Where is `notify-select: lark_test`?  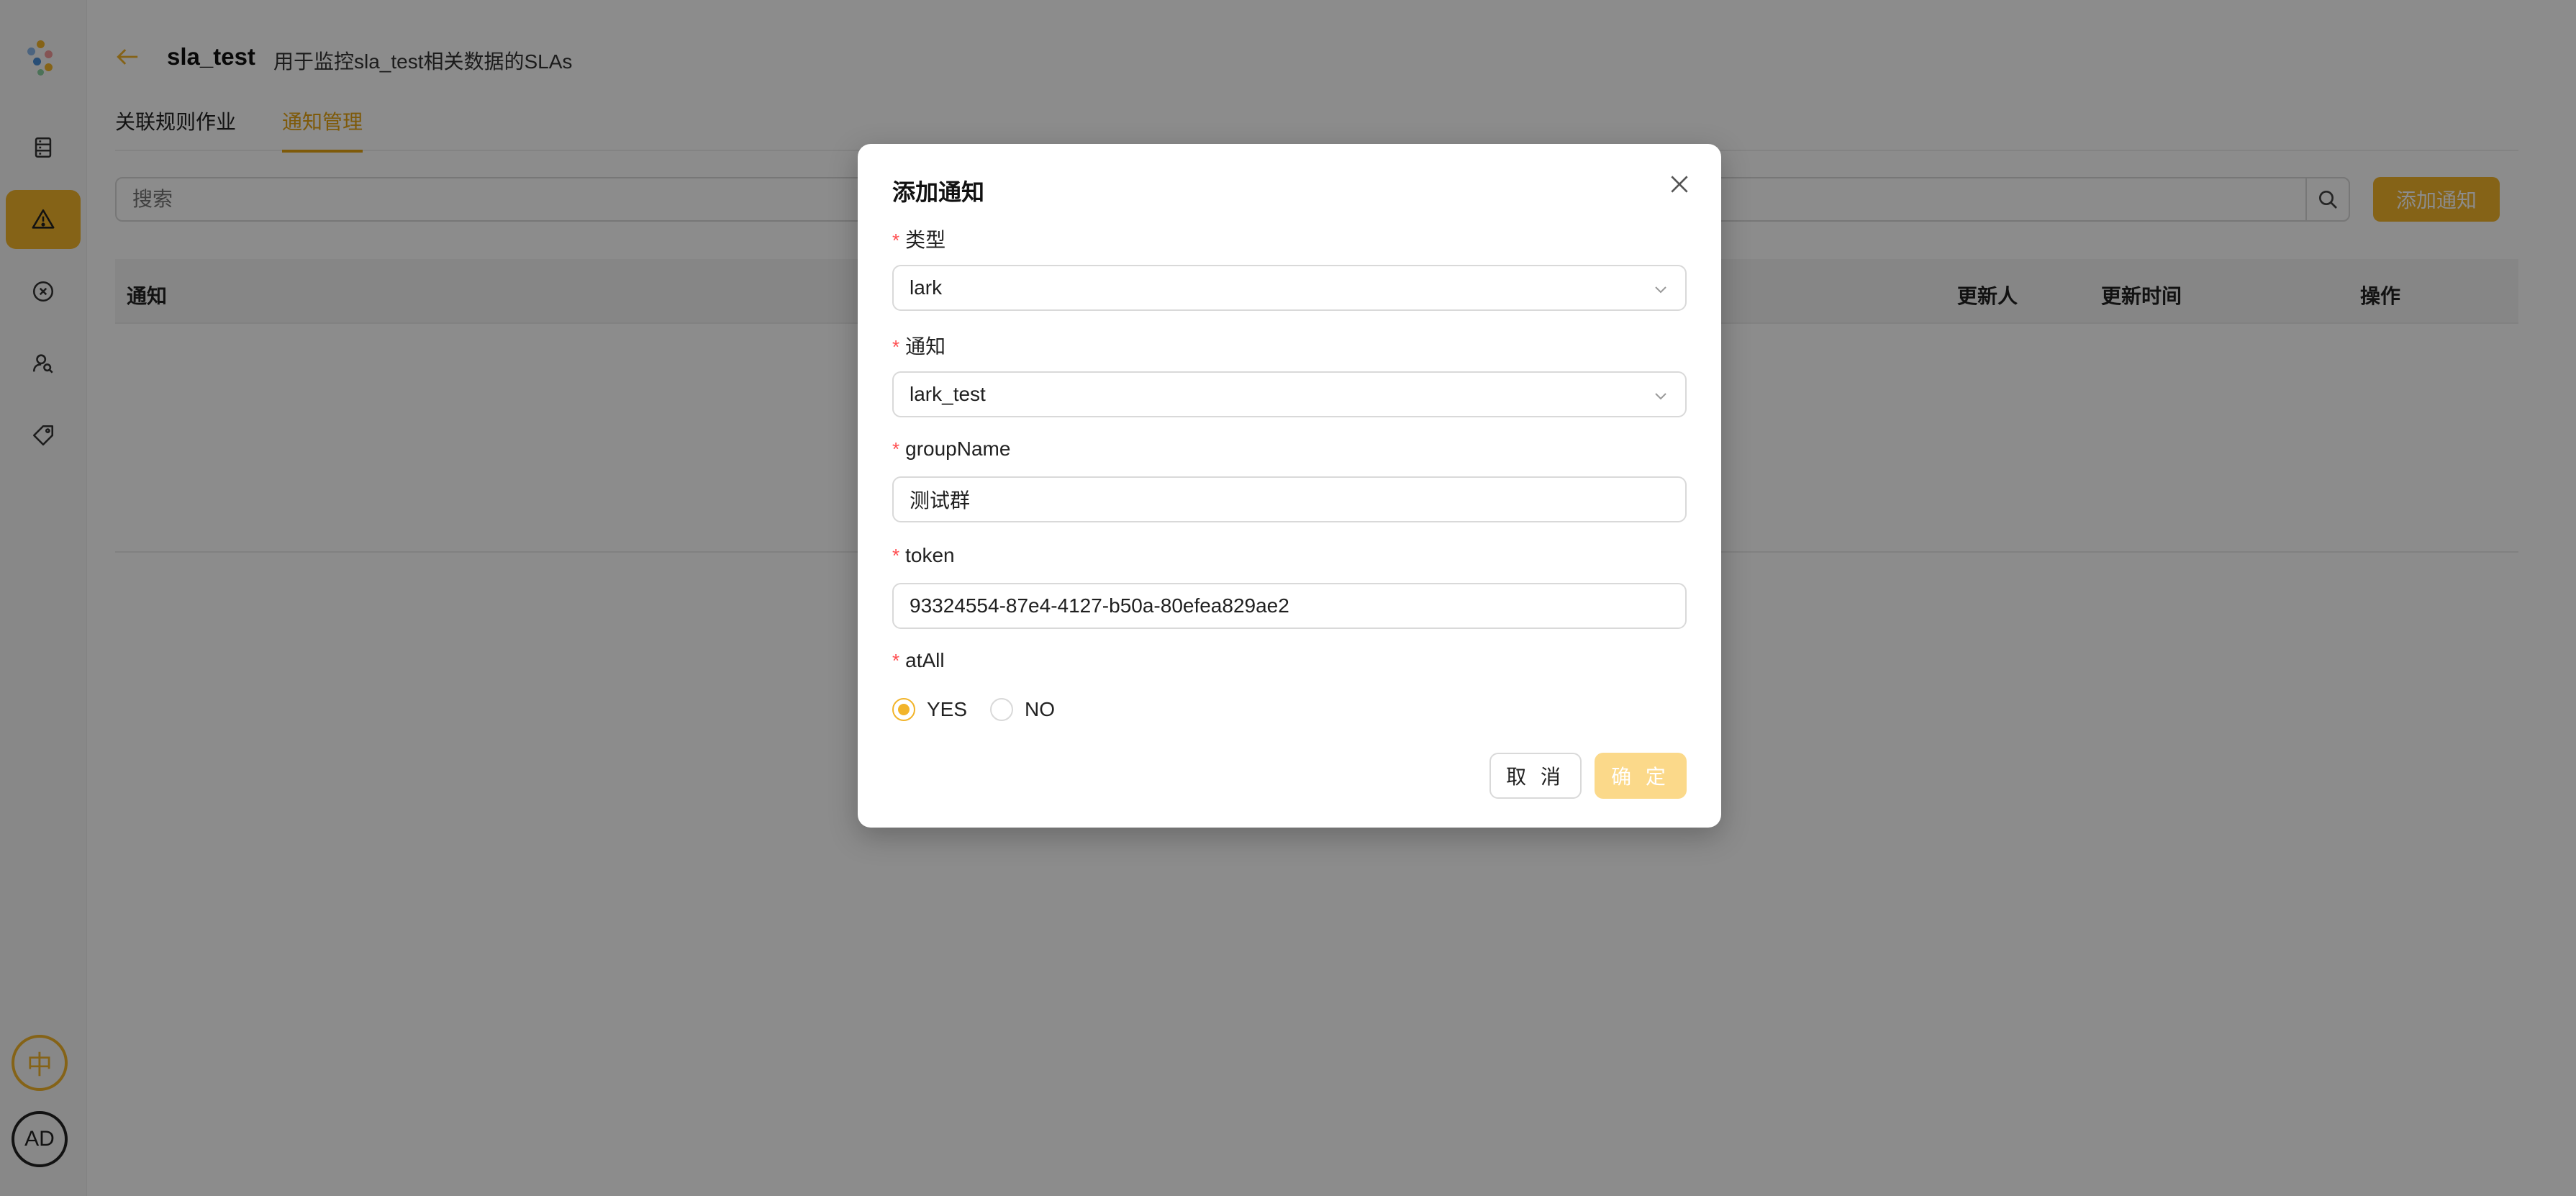 notify-select: lark_test is located at coordinates (1289, 394).